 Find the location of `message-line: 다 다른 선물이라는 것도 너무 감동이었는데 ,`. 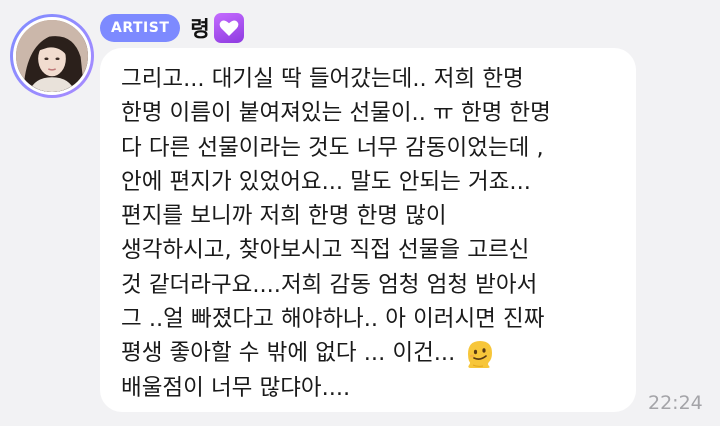

message-line: 다 다른 선물이라는 것도 너무 감동이었는데 , is located at coordinates (332, 147).